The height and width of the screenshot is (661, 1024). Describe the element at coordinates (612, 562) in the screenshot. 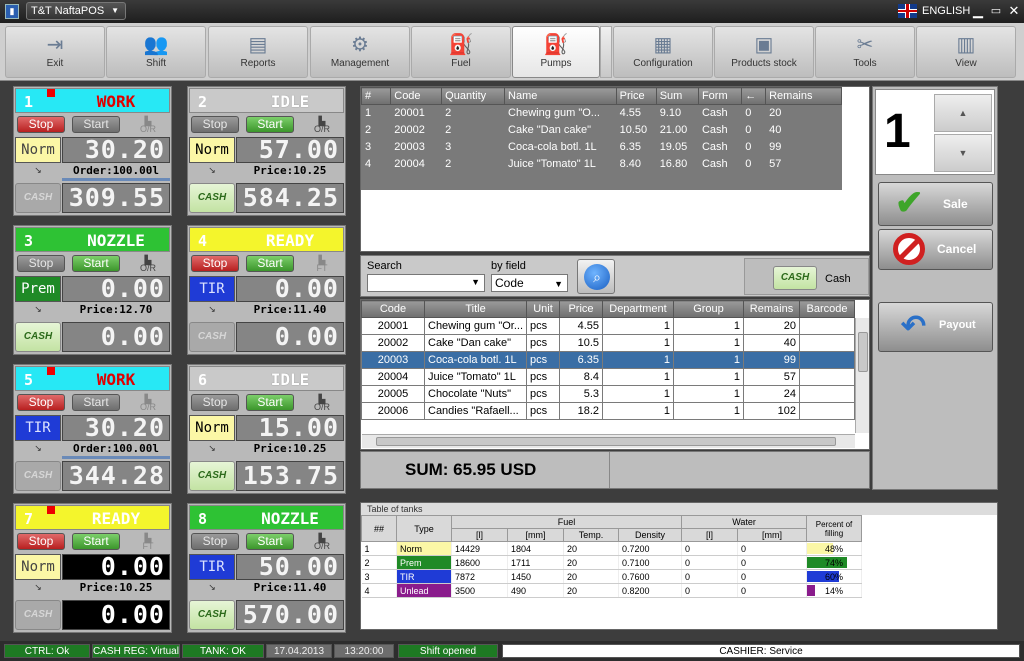

I see `tank-row: 2 Prem 18600 1711 20 0.7100 0 0 74%` at that location.